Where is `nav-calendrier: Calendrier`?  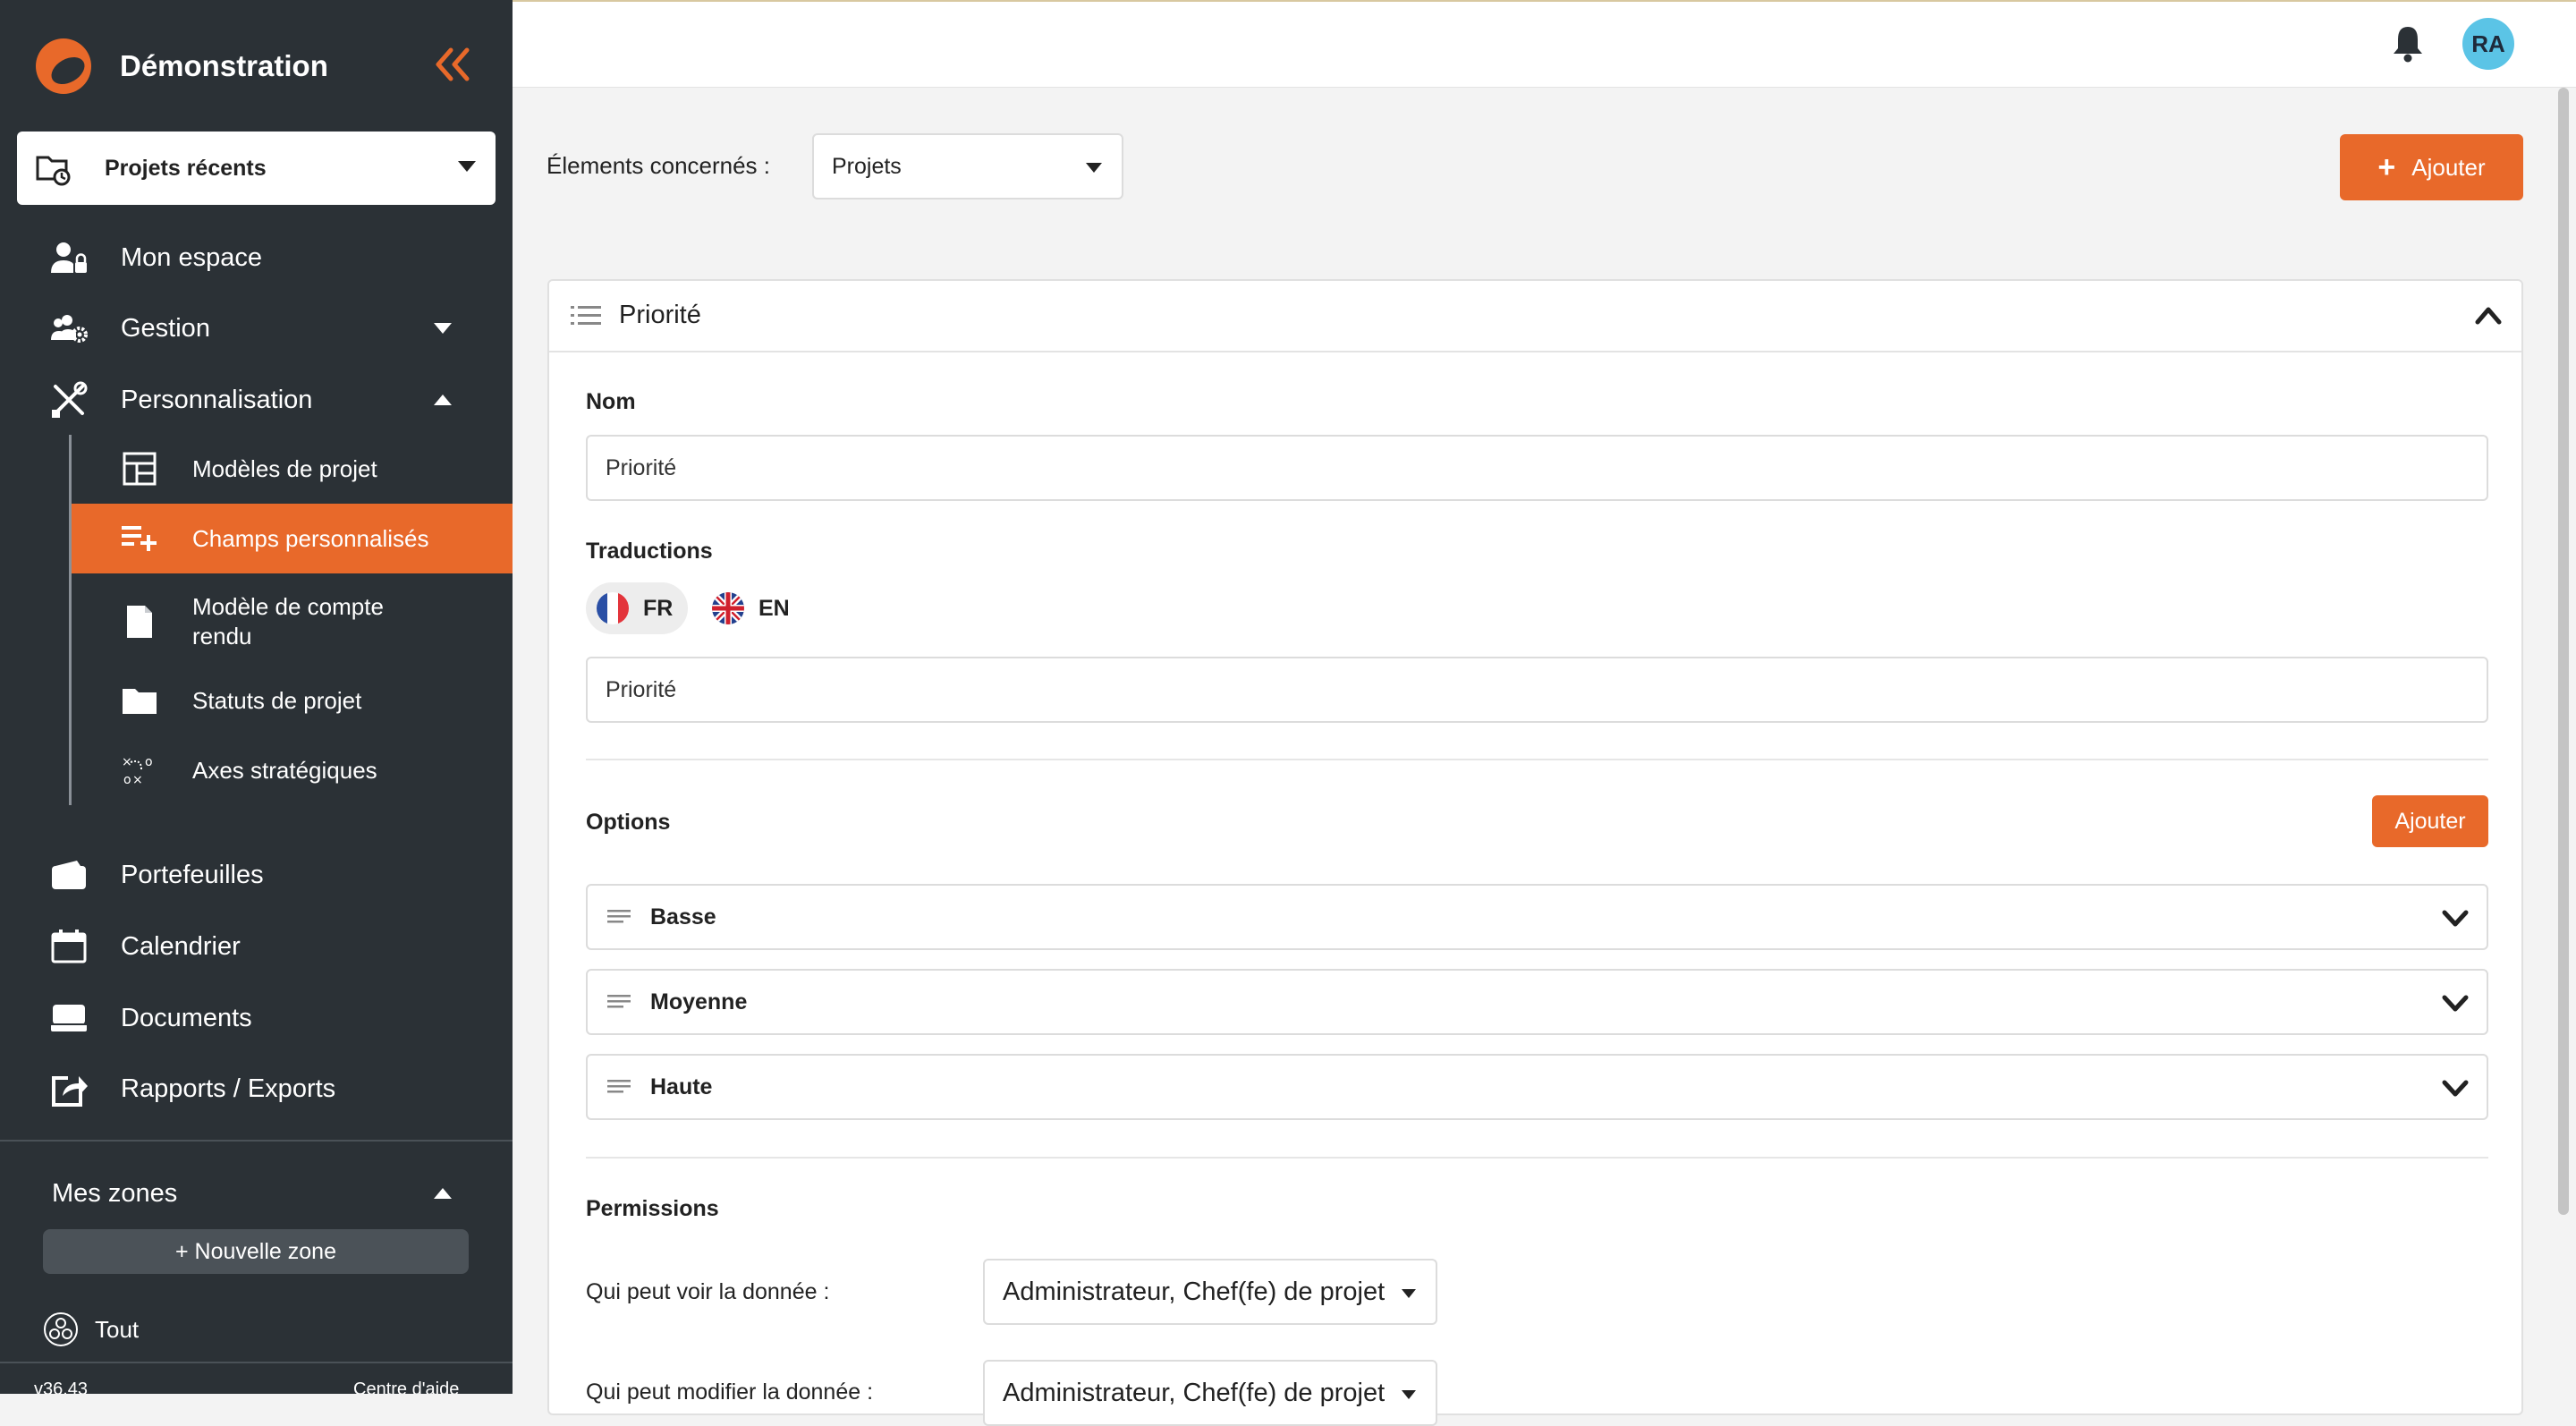 nav-calendrier: Calendrier is located at coordinates (256, 947).